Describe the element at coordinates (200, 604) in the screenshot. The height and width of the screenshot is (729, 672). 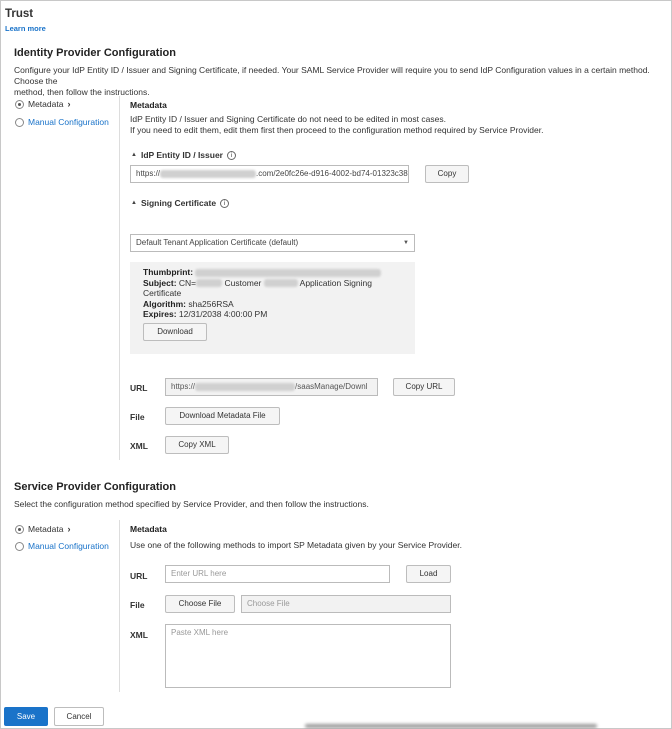
I see `choose-file-button: Choose File` at that location.